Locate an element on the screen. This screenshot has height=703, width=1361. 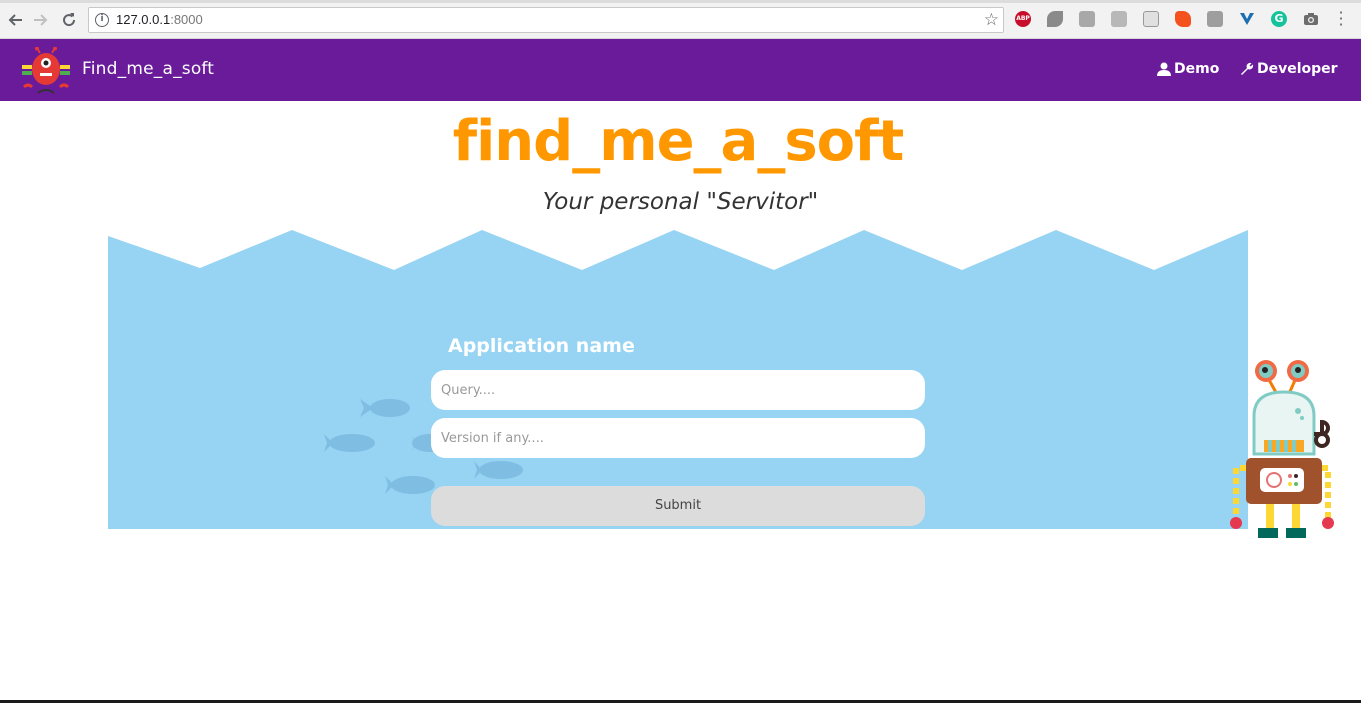
url-text: 127.0.0.1:8000 is located at coordinates (159, 19).